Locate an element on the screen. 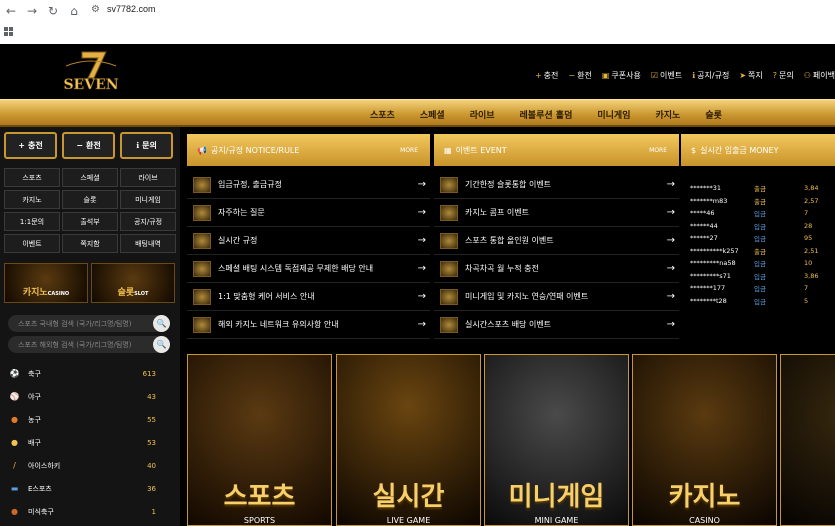 The height and width of the screenshot is (526, 835). top-menu-item: ➤ 쪽지 is located at coordinates (750, 75).